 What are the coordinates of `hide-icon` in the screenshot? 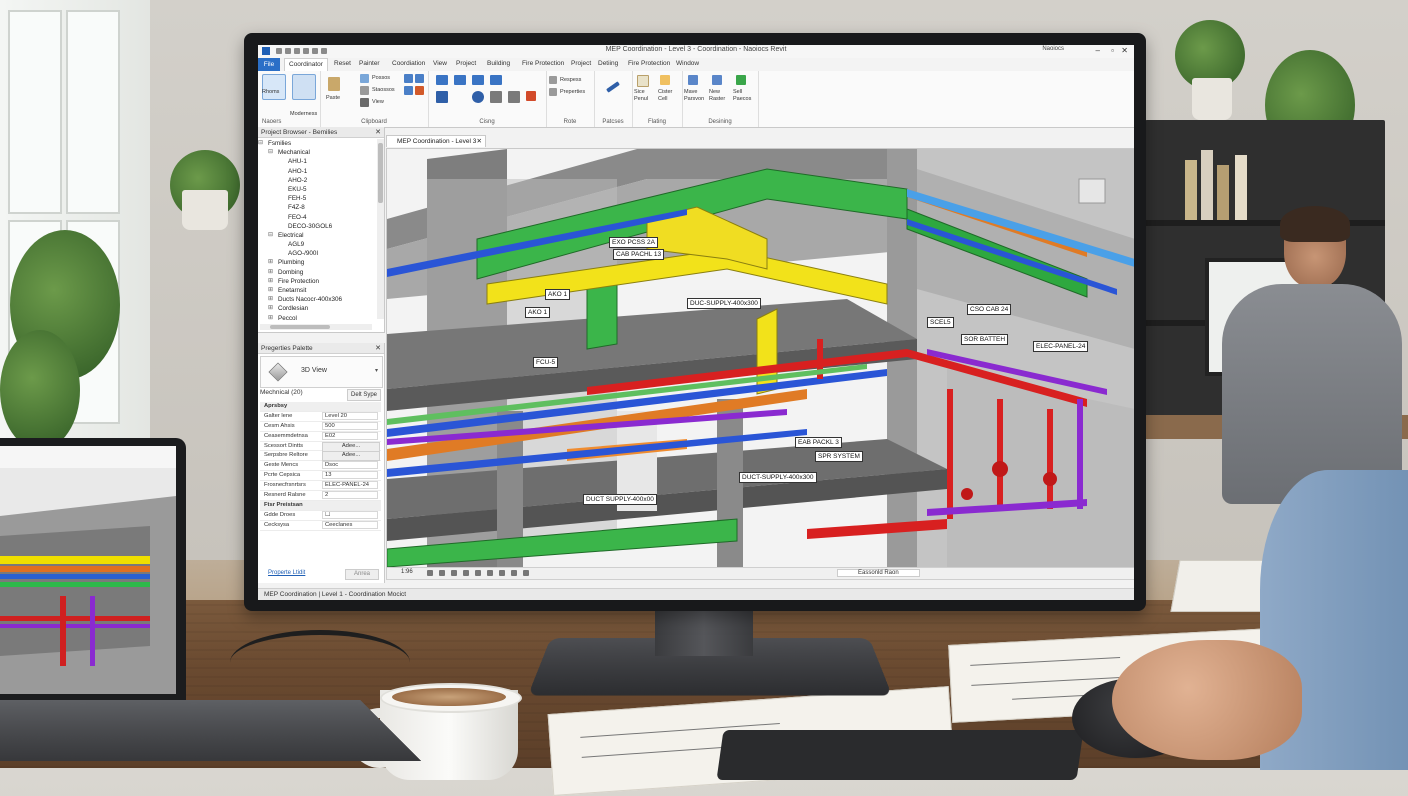 It's located at (490, 573).